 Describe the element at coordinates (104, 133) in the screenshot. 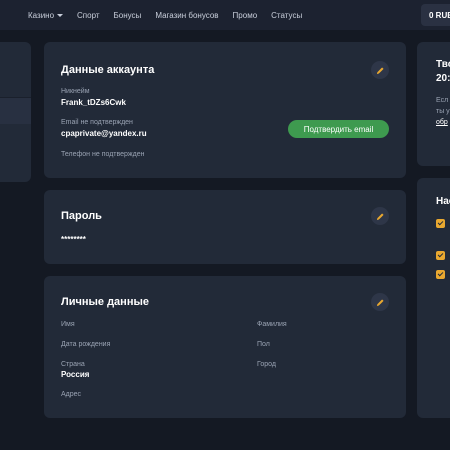

I see `email-value: cpaprivate@yandex.ru` at that location.